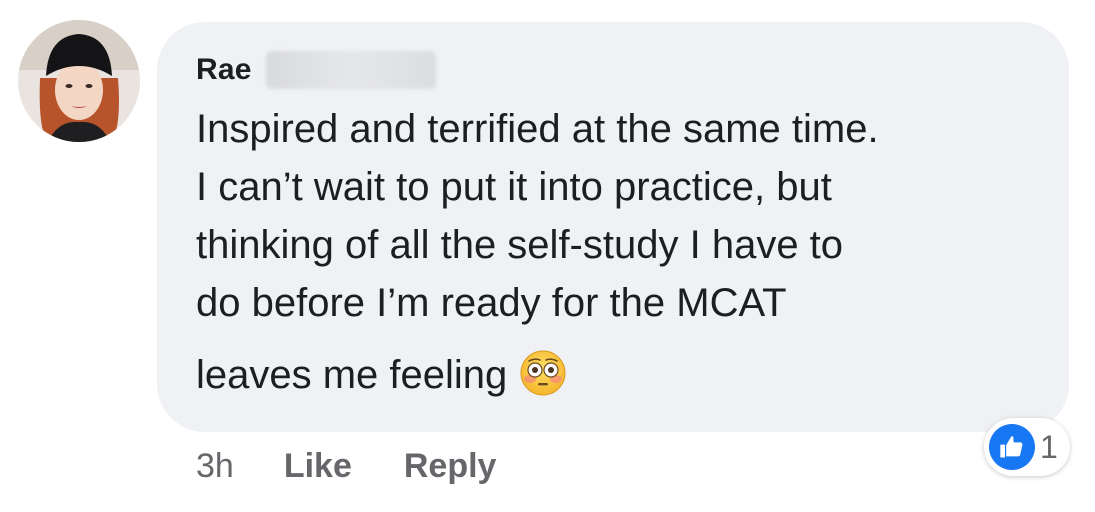 The width and height of the screenshot is (1095, 512). Describe the element at coordinates (543, 373) in the screenshot. I see `flushed-face-icon` at that location.